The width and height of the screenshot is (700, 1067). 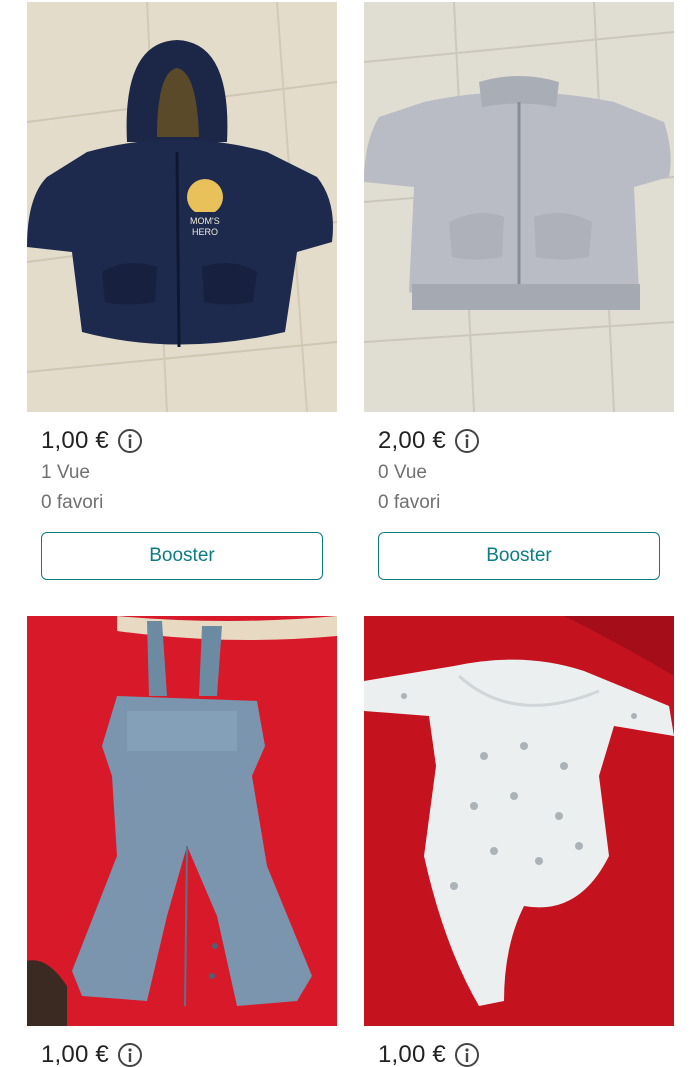 What do you see at coordinates (205, 232) in the screenshot?
I see `svg-text: HERO` at bounding box center [205, 232].